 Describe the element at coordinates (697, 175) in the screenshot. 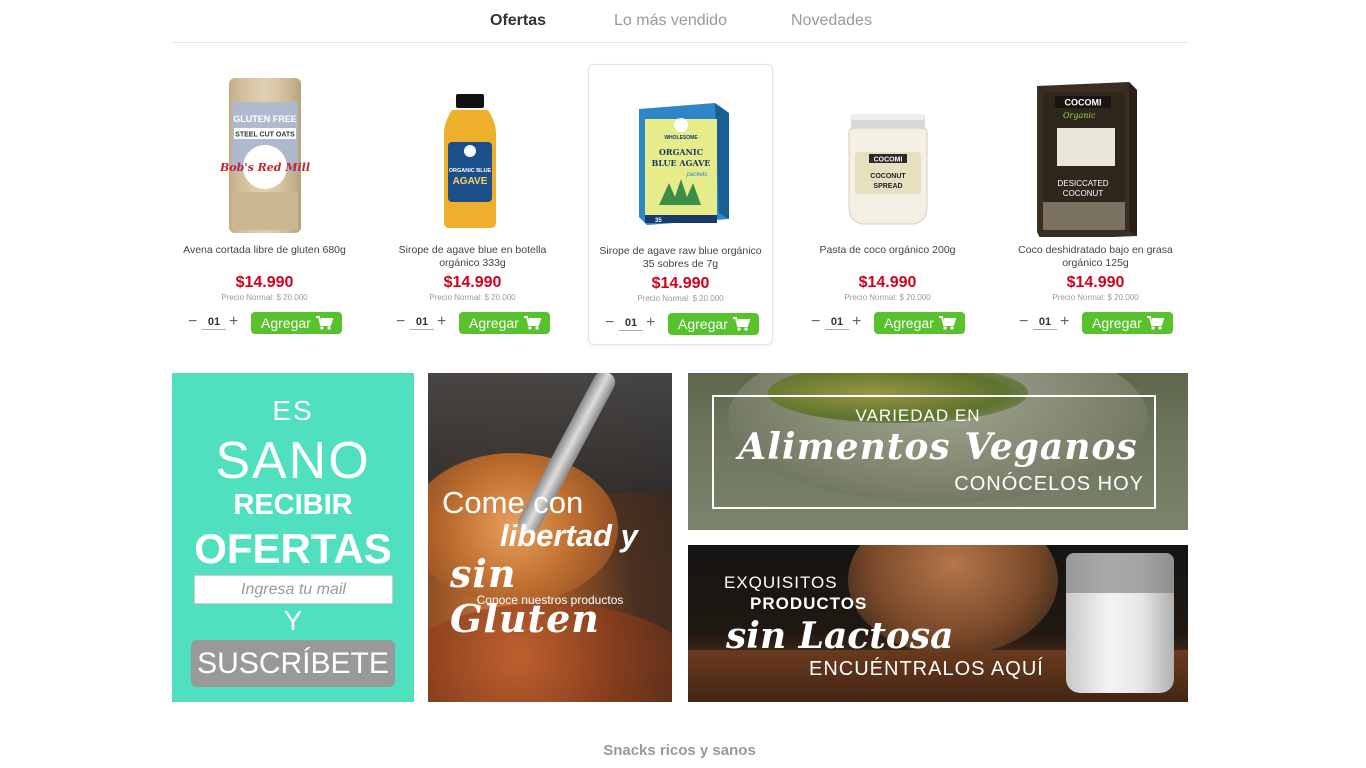

I see `svg-text: packets` at that location.